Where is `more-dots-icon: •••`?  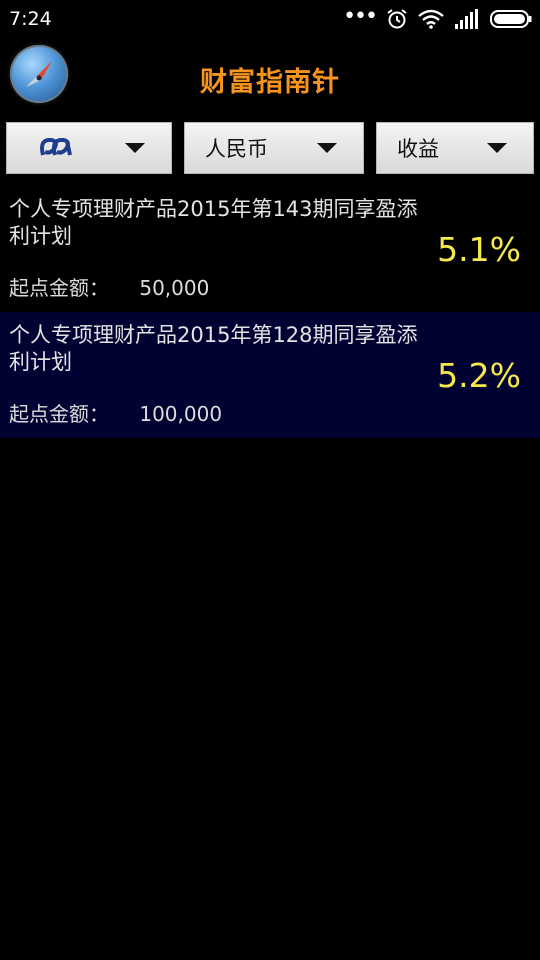
more-dots-icon: ••• is located at coordinates (360, 16).